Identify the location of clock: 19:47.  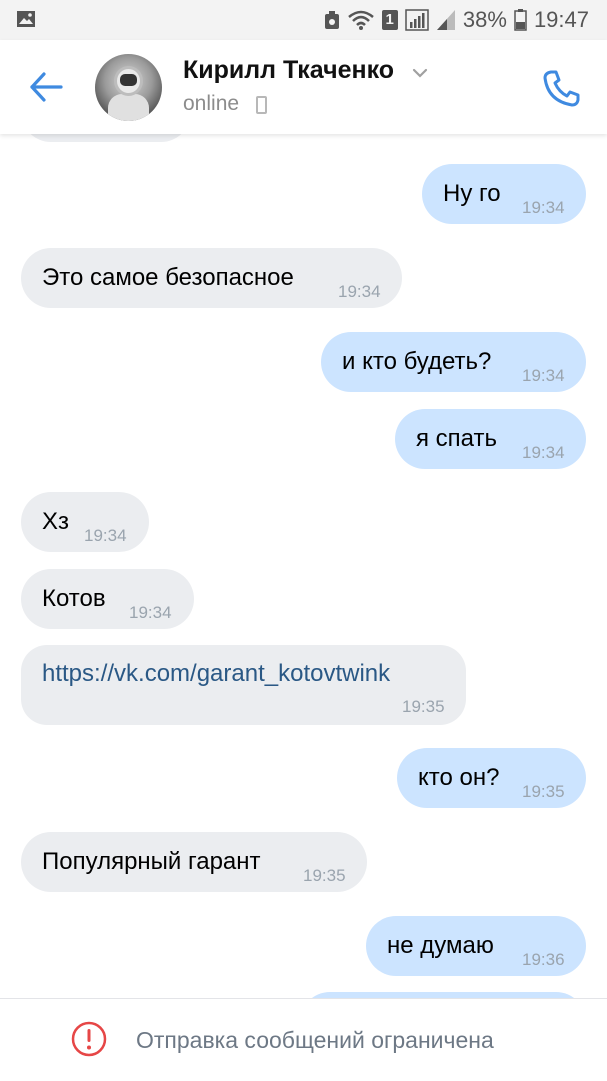
(561, 19).